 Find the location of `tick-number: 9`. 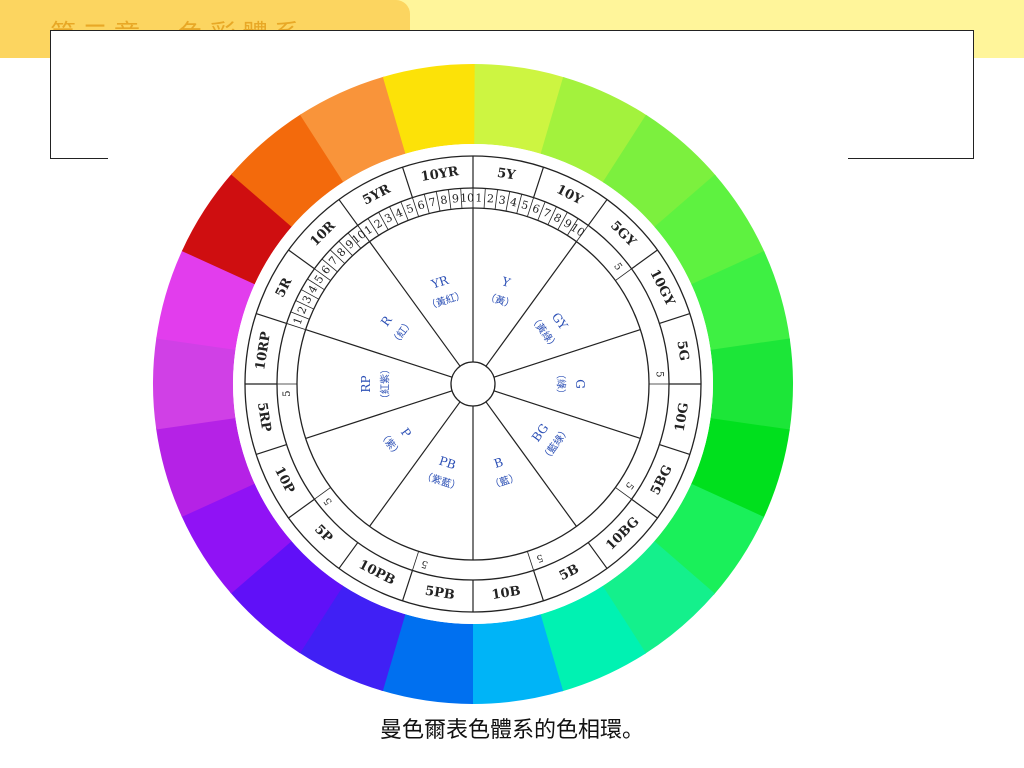

tick-number: 9 is located at coordinates (455, 199).